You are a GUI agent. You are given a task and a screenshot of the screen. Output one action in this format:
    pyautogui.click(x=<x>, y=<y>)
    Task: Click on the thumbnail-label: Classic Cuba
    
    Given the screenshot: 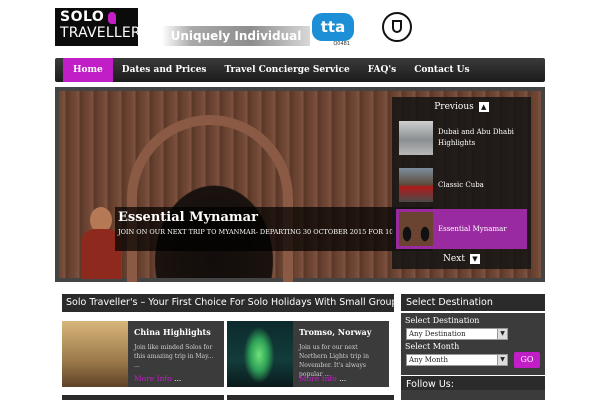 What is the action you would take?
    pyautogui.click(x=461, y=184)
    